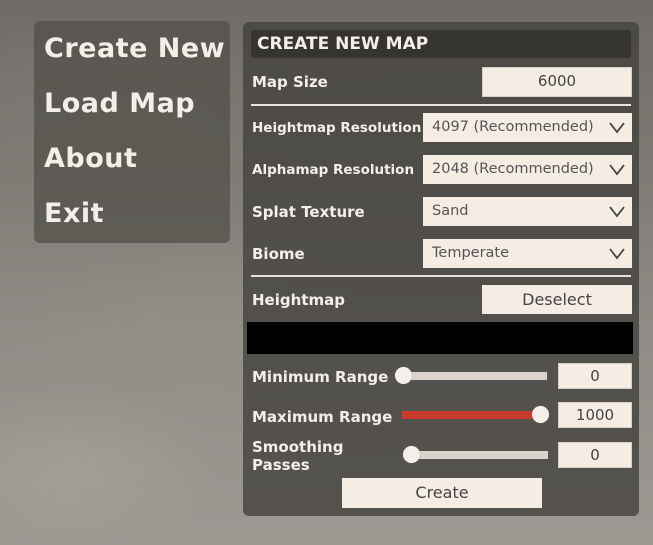 The height and width of the screenshot is (545, 653). I want to click on alphamap-resolution-label: Alphamap Resolution, so click(333, 170).